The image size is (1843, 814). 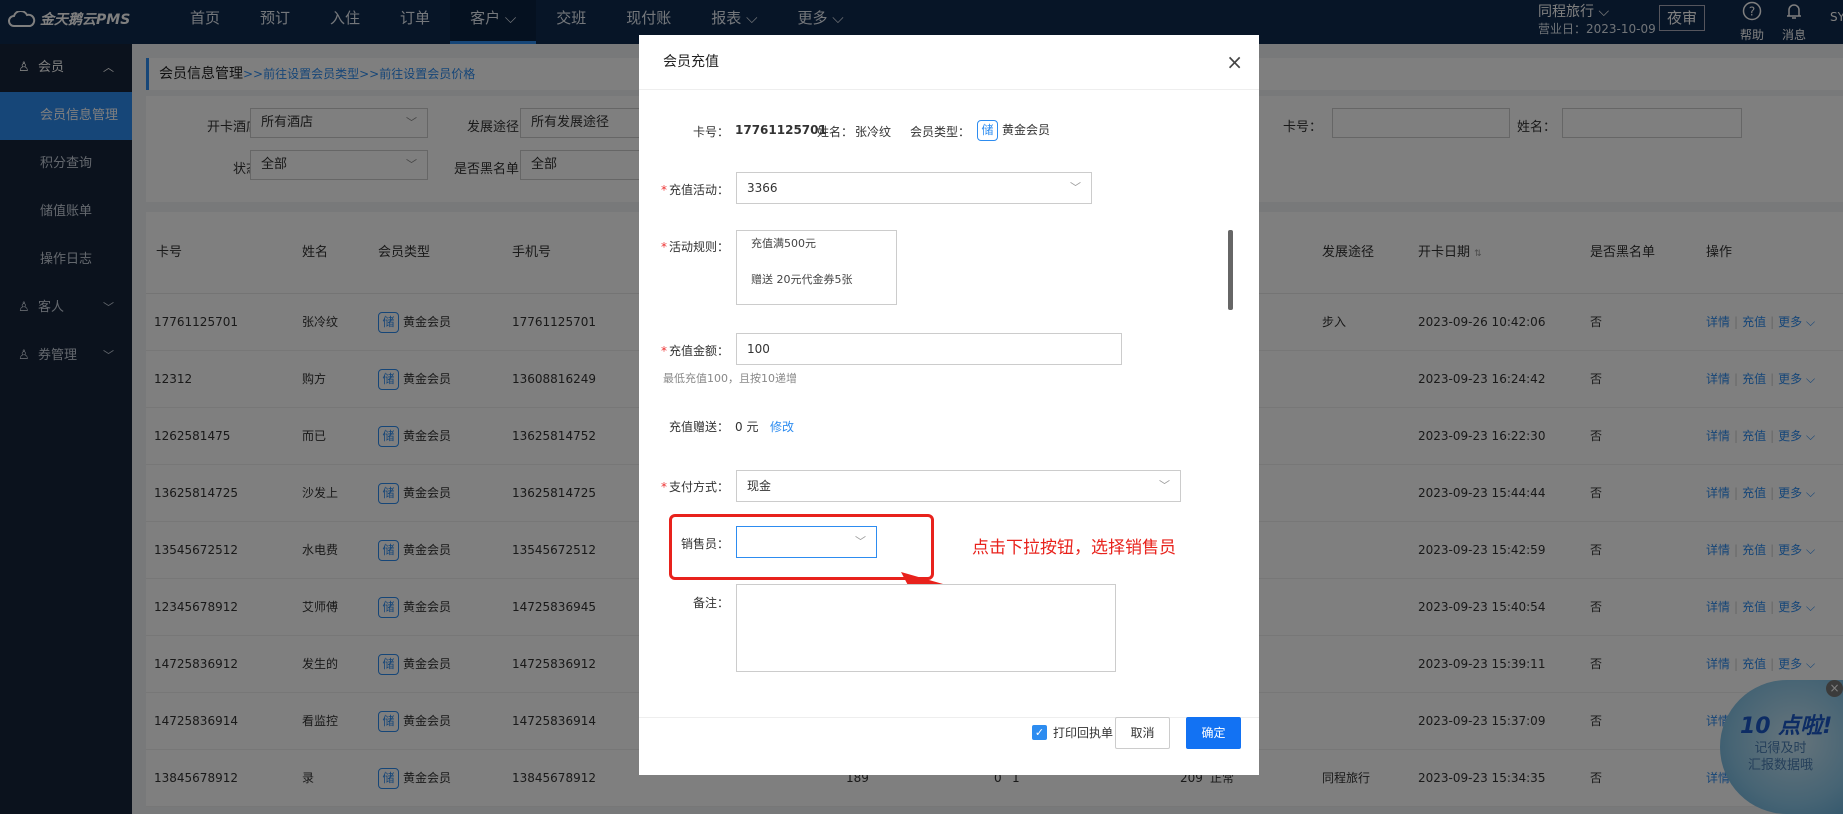 What do you see at coordinates (873, 132) in the screenshot?
I see `name-value: 张冷纹` at bounding box center [873, 132].